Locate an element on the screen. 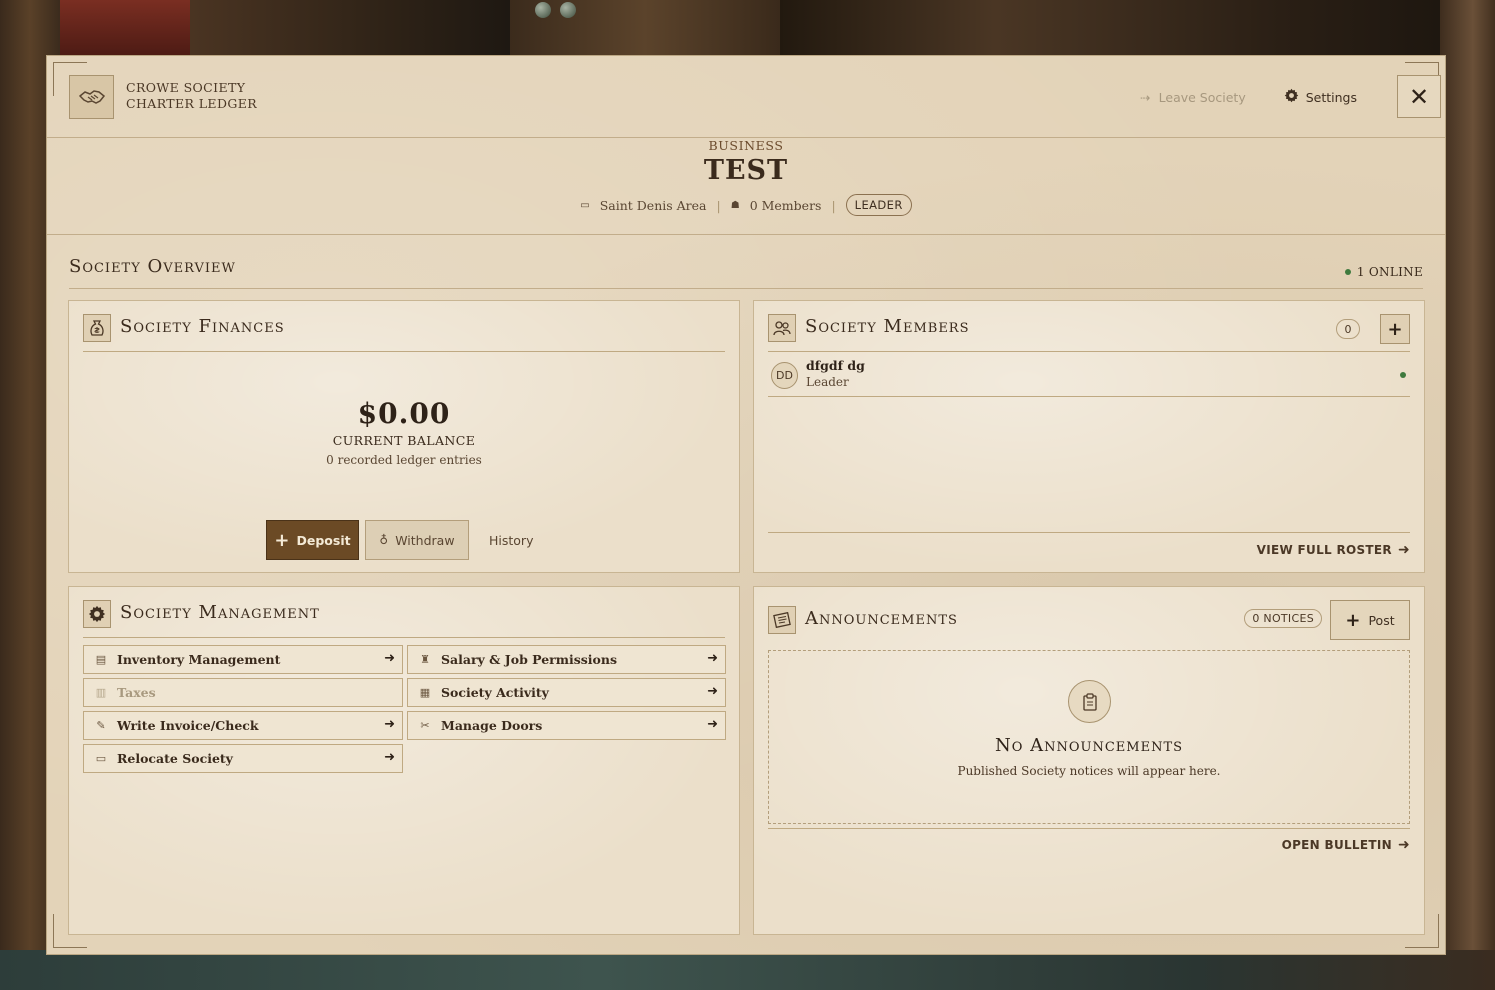 This screenshot has width=1495, height=990. manage-doors-button: ✂ Manage Doors ➜ is located at coordinates (566, 725).